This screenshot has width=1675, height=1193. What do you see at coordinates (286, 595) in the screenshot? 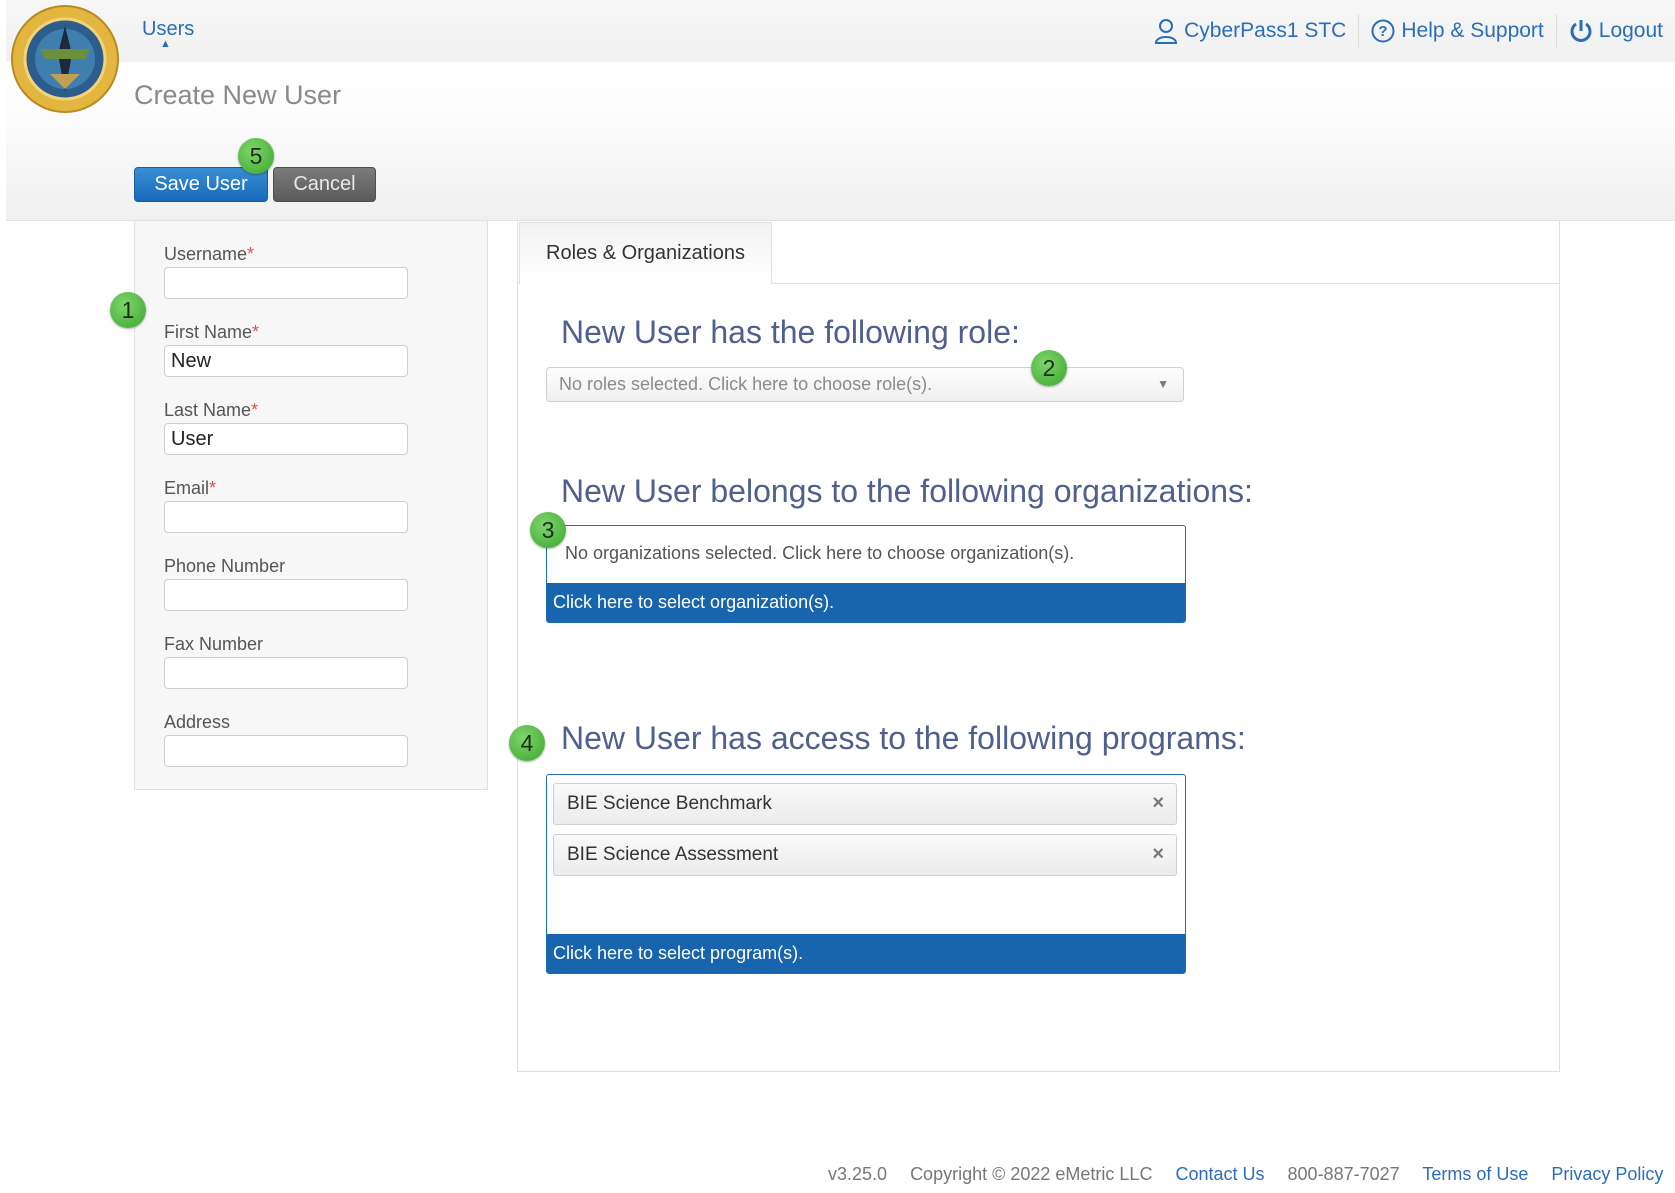
I see `phone-input` at bounding box center [286, 595].